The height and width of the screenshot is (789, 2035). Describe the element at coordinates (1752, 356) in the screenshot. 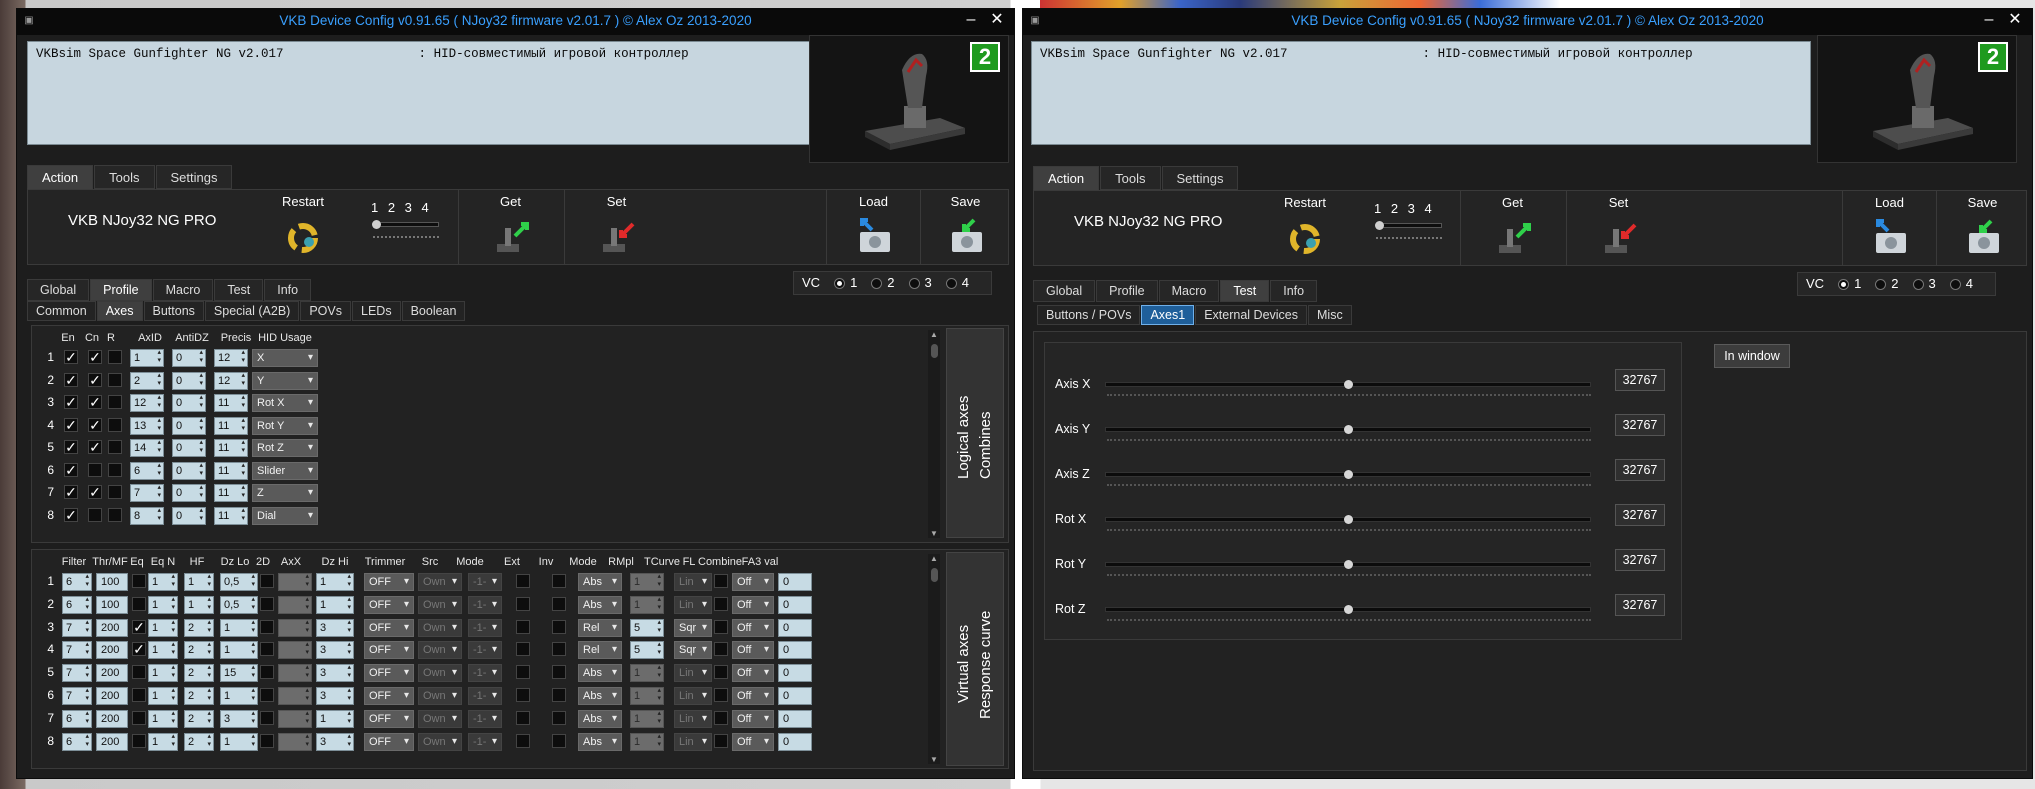

I see `in-window-button: In window` at that location.